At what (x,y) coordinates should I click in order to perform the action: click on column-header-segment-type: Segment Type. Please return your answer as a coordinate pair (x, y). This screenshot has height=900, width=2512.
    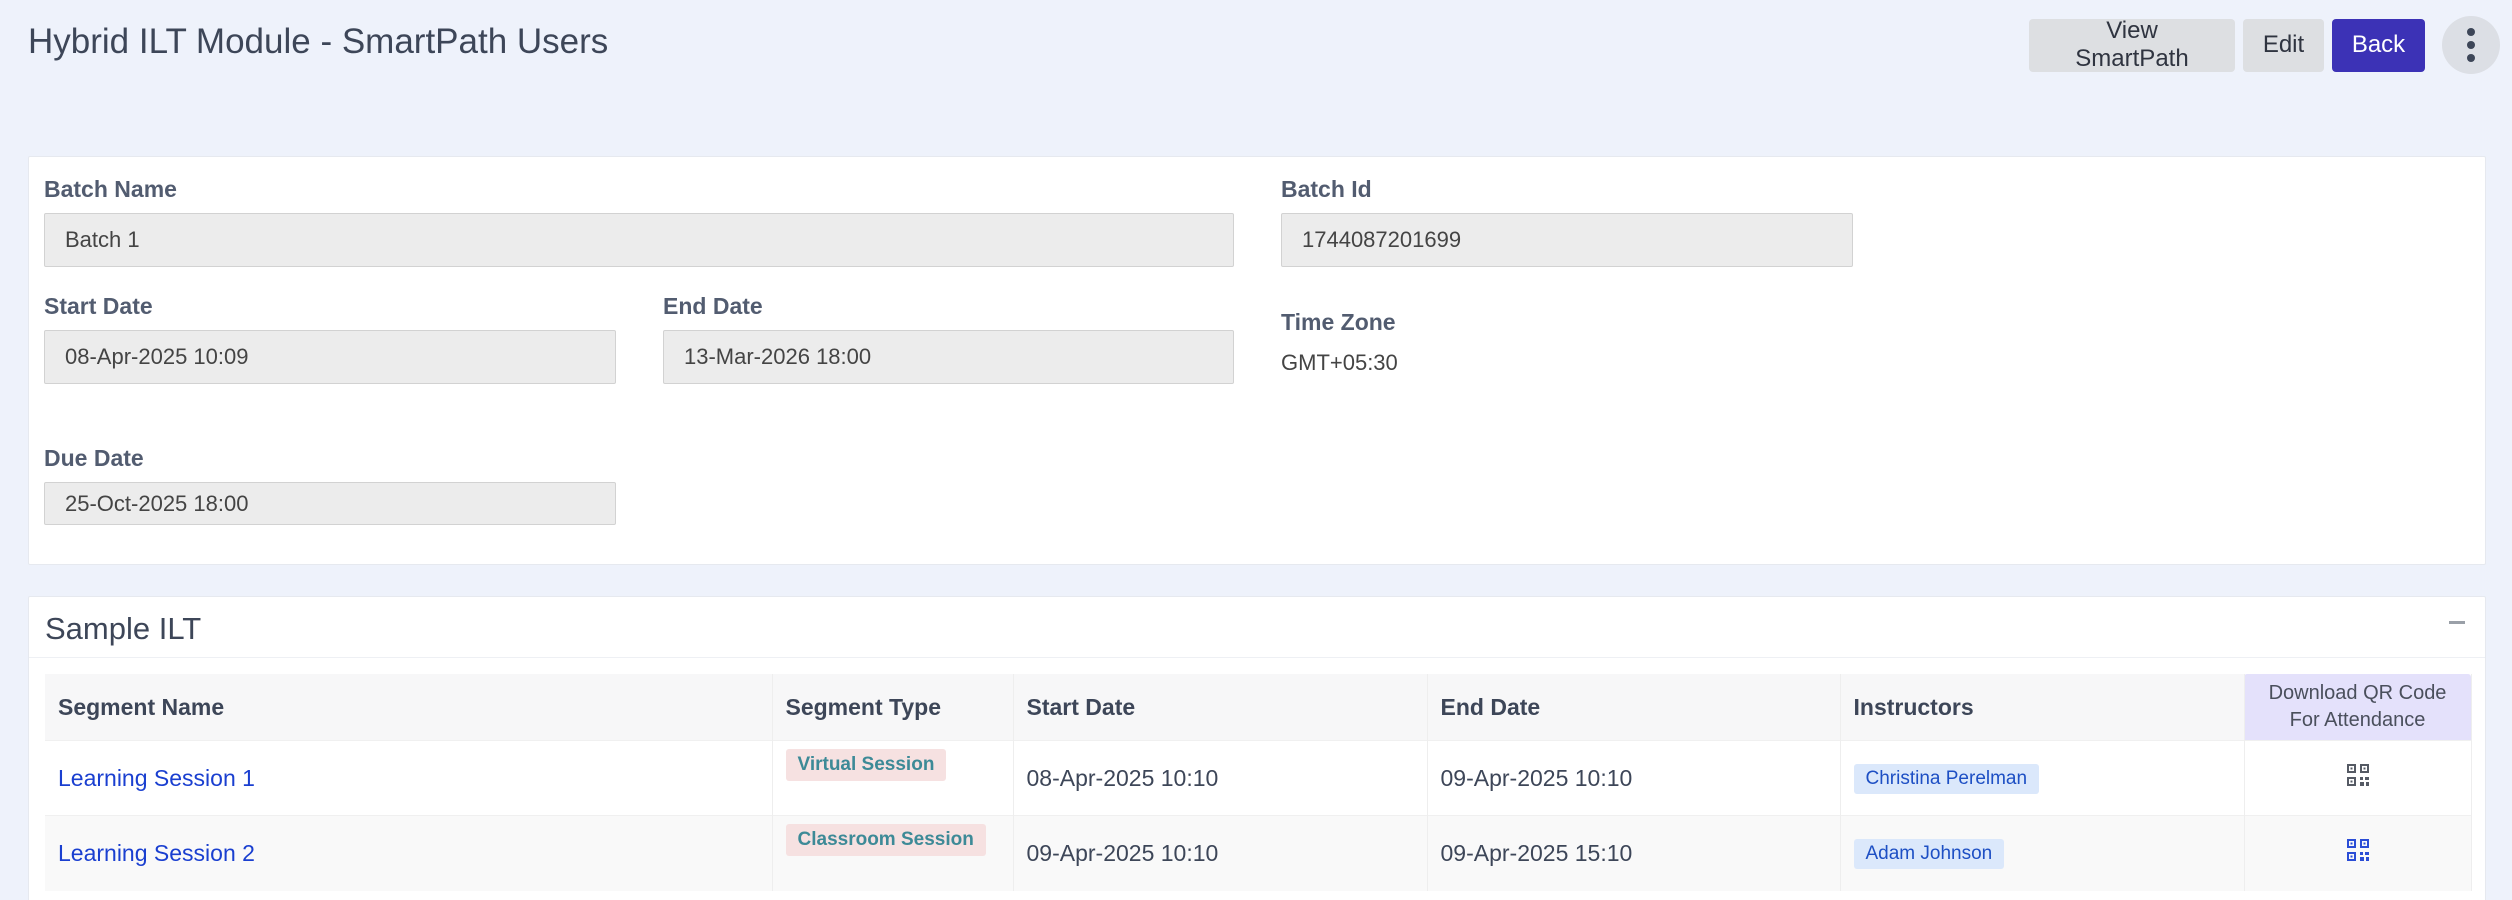
    Looking at the image, I should click on (893, 707).